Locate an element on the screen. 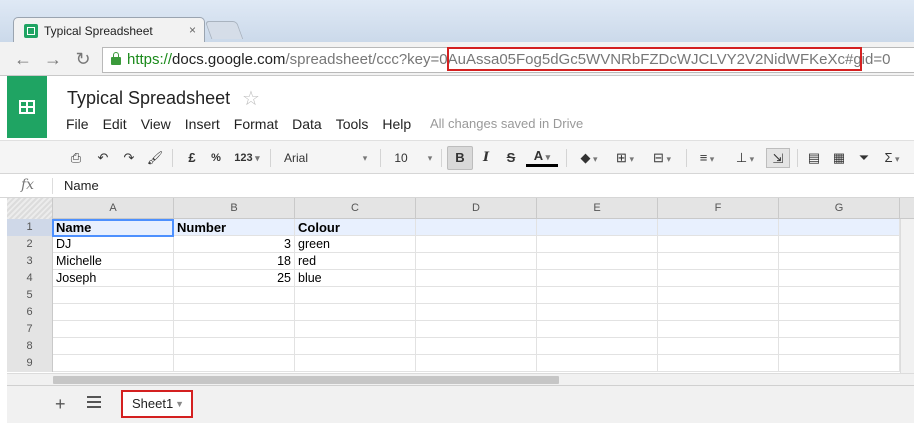  cell-e5 is located at coordinates (597, 295).